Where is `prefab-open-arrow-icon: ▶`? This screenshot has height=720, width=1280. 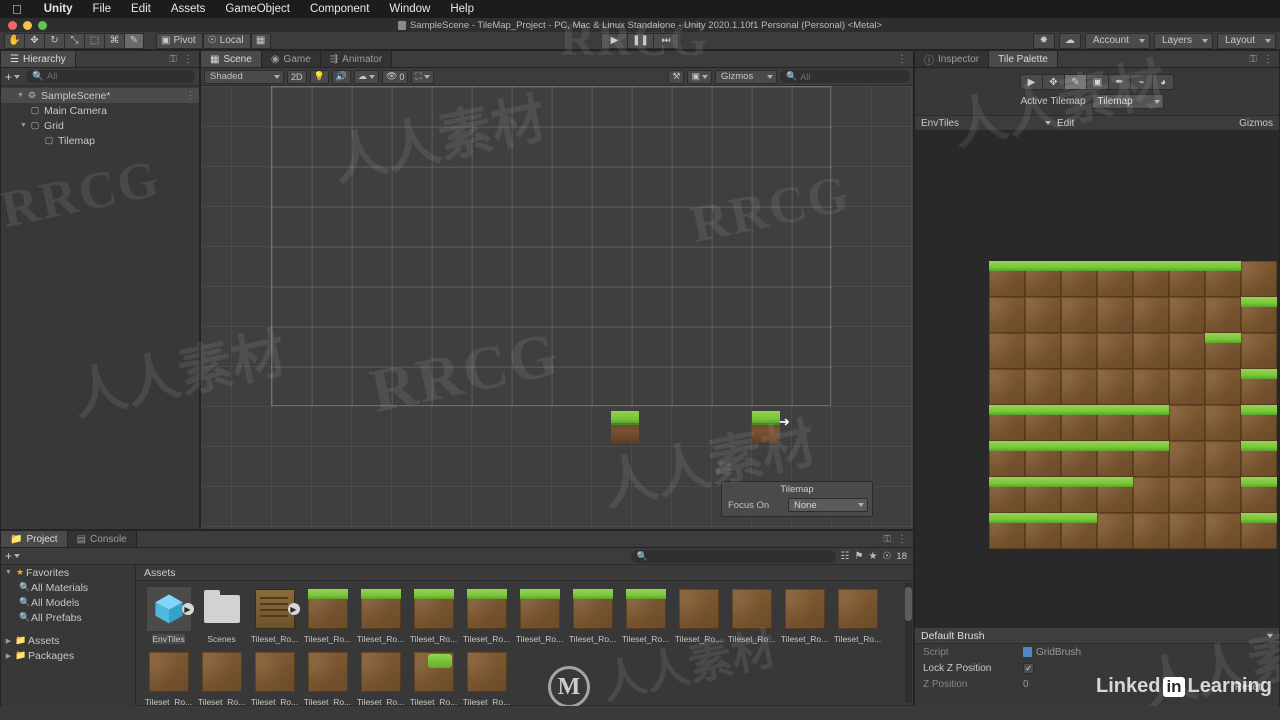 prefab-open-arrow-icon: ▶ is located at coordinates (187, 609).